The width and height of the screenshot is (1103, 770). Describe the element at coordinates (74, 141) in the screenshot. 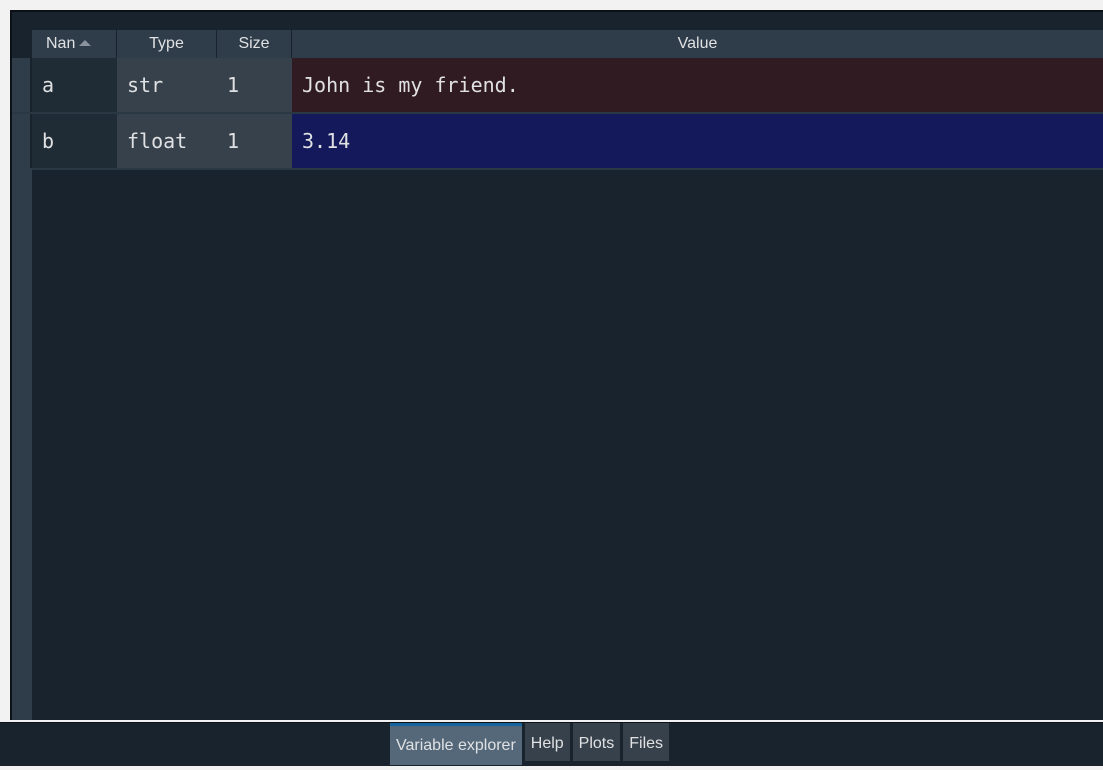

I see `cell-name: b` at that location.